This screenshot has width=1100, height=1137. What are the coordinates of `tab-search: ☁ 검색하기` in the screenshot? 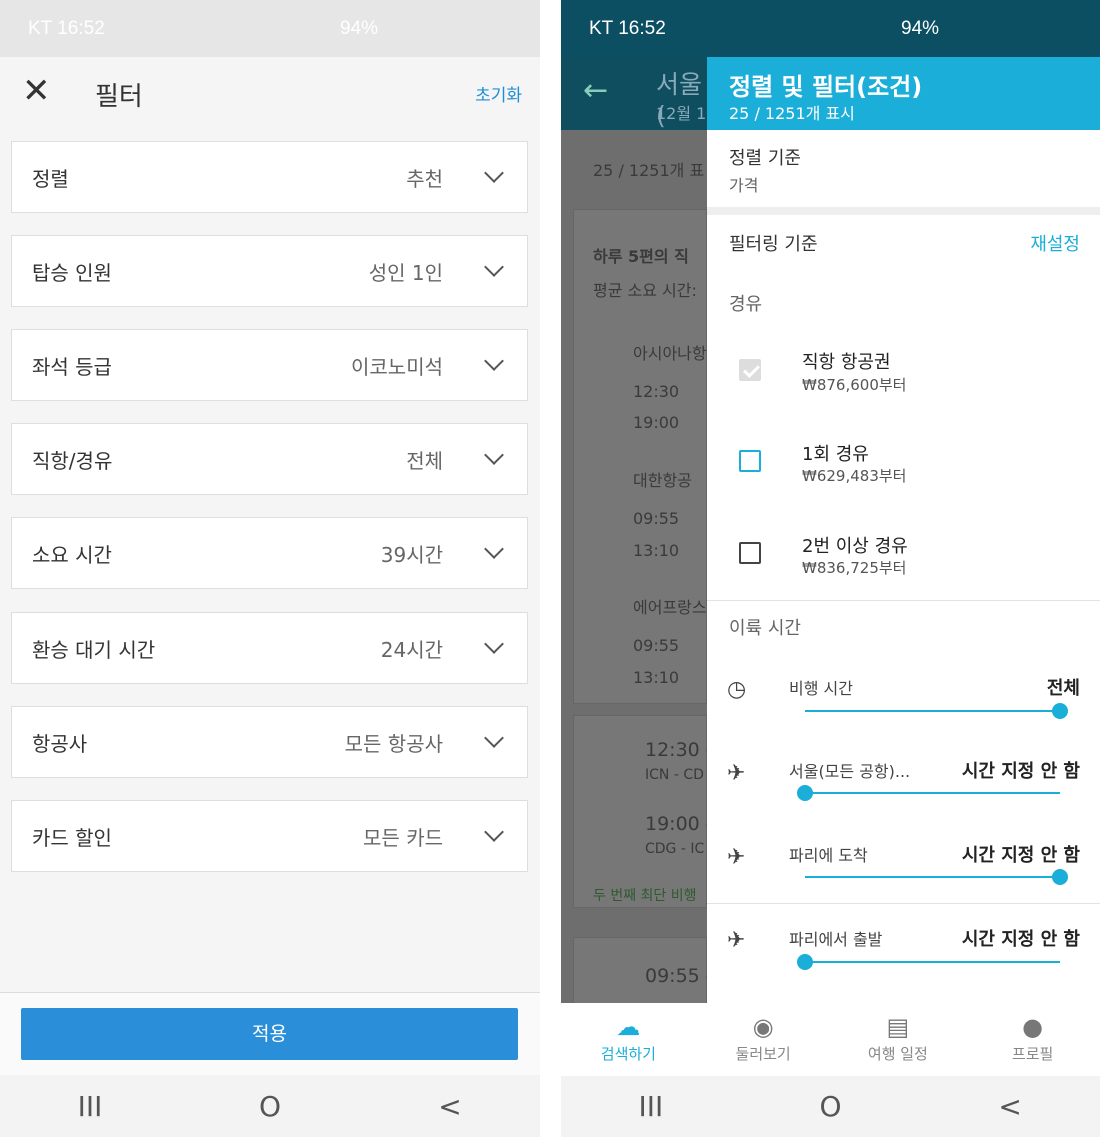 It's located at (628, 1039).